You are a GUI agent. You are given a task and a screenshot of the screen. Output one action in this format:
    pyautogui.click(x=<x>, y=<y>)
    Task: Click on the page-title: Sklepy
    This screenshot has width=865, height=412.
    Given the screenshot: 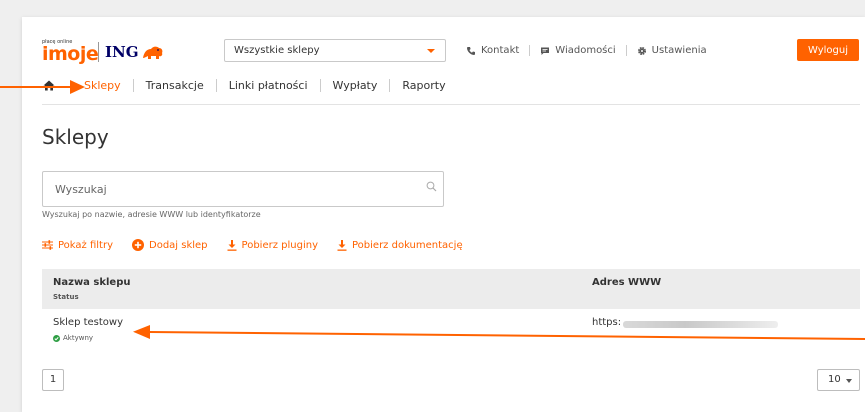 What is the action you would take?
    pyautogui.click(x=75, y=137)
    